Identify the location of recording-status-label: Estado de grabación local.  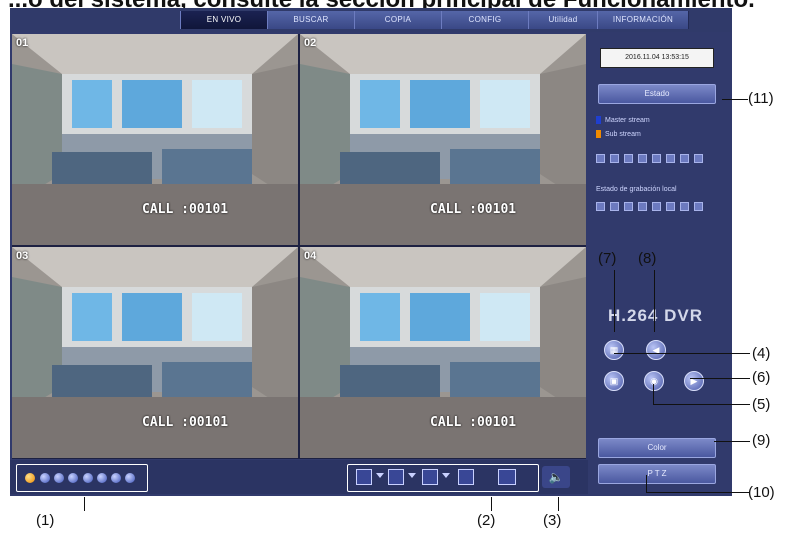
(636, 189).